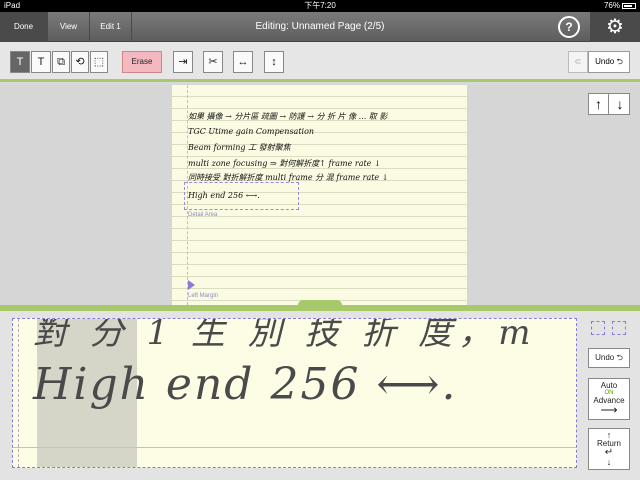 The width and height of the screenshot is (640, 480). Describe the element at coordinates (320, 62) in the screenshot. I see `toolbar: T T ⧉ ⟲ ⬚ Erase ⇥ ✂ ↔ ↕ ⊂ Undo ⮌` at that location.